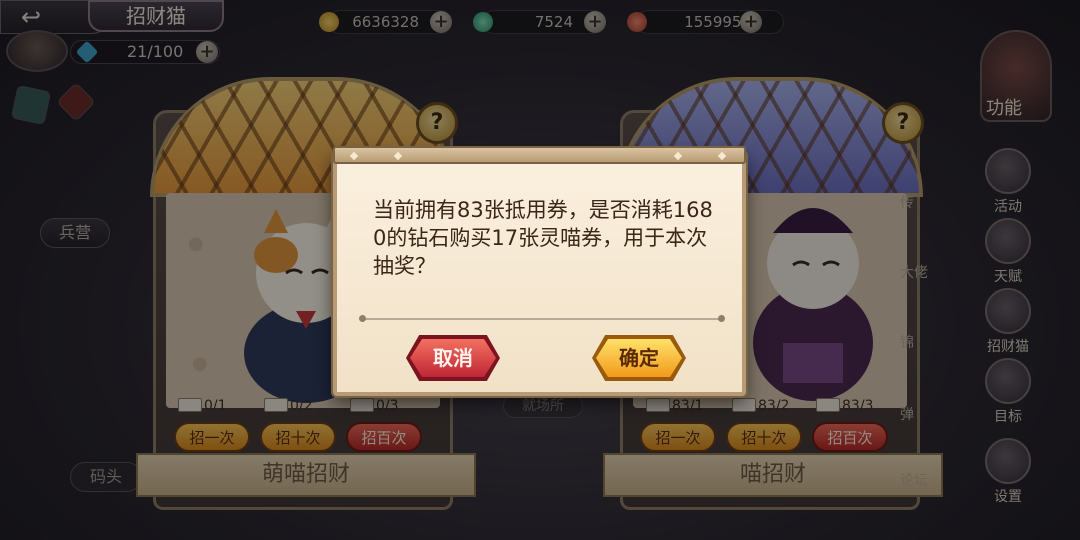 The image size is (1080, 540). Describe the element at coordinates (543, 238) in the screenshot. I see `dialog-message: 当前拥有83张抵用券，是否消耗1680的钻石购买17张灵喵券，用于本次抽奖？` at that location.